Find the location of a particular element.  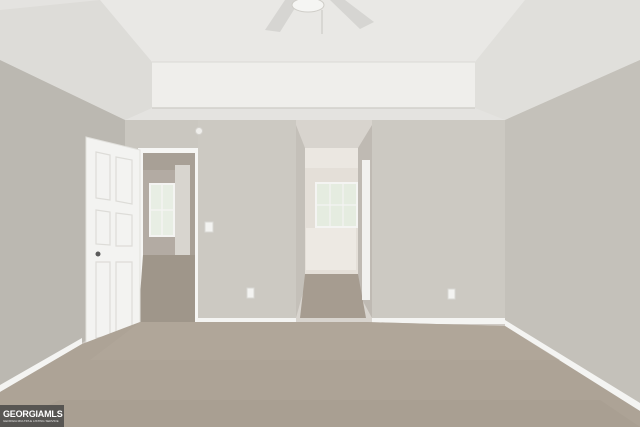

bathtub is located at coordinates (331, 249).